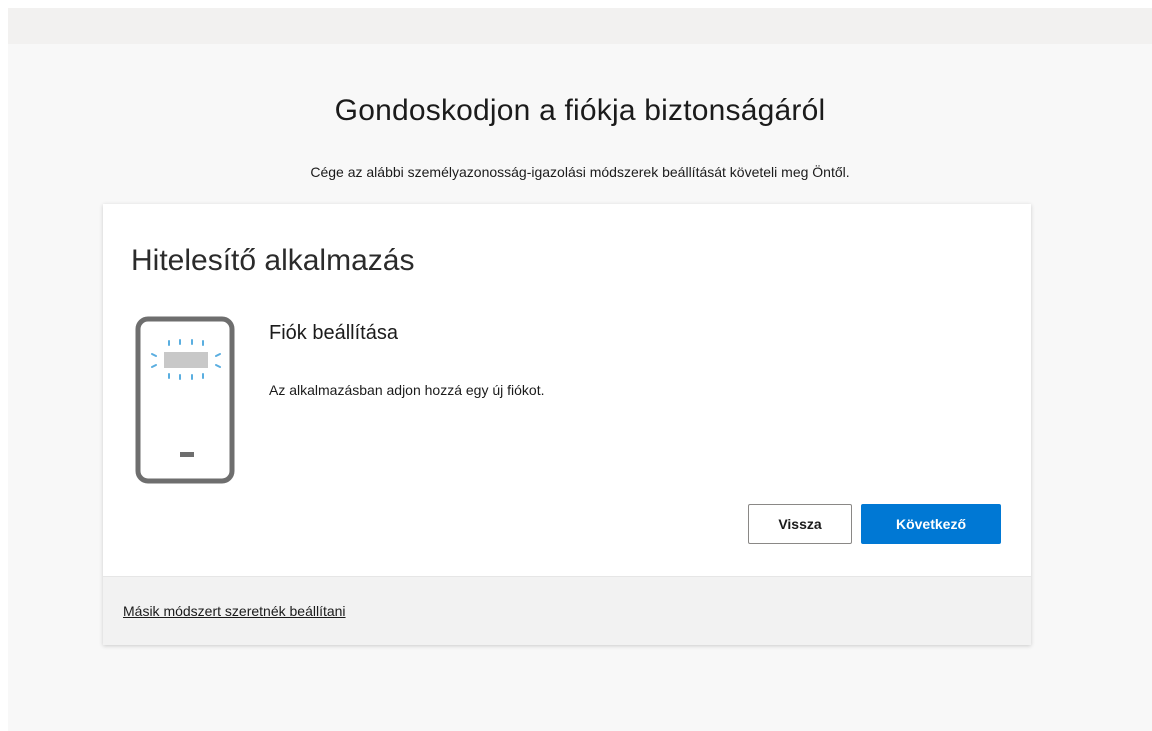 The width and height of the screenshot is (1152, 731). I want to click on top-band, so click(580, 26).